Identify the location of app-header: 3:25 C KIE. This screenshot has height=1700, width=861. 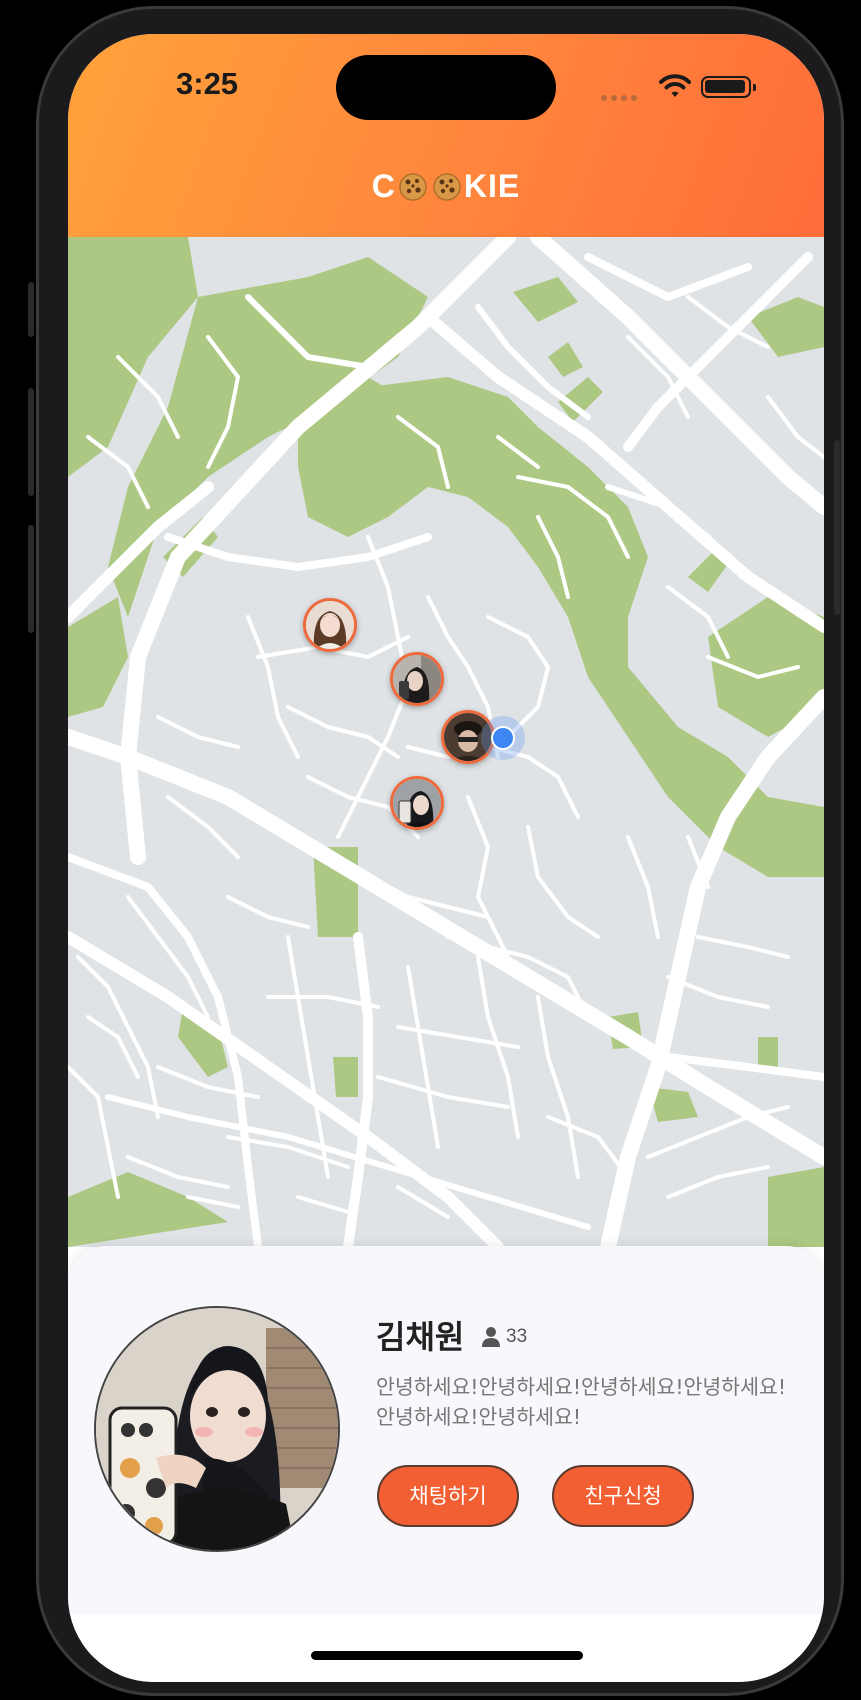
(446, 135).